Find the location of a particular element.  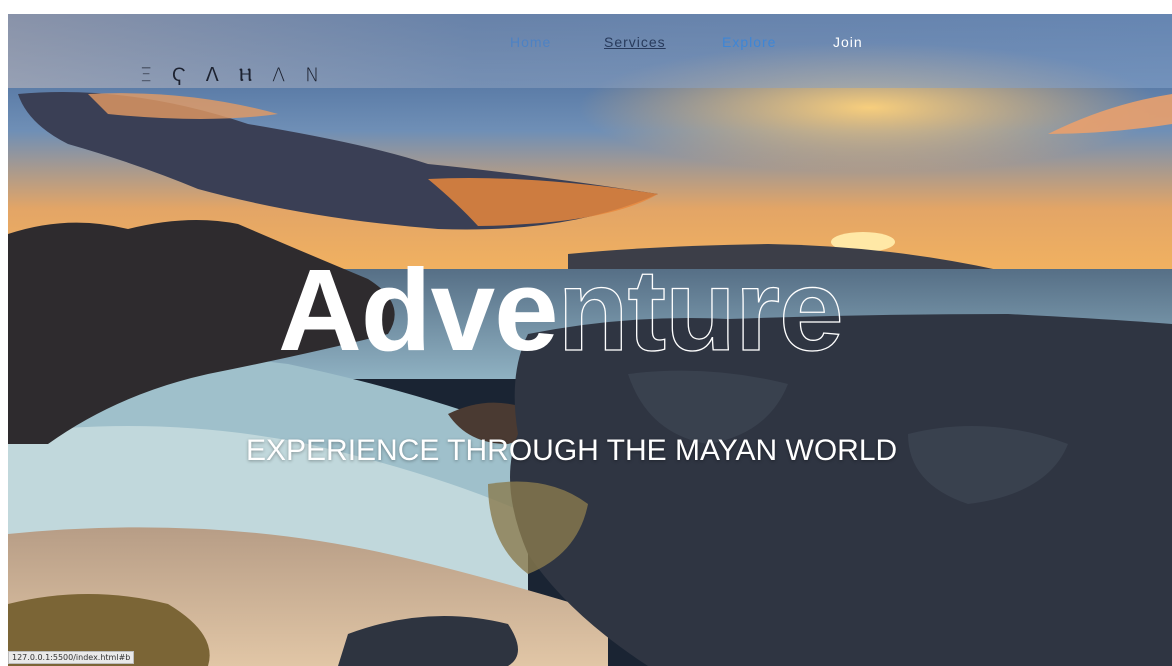

hero-title-outline: nture is located at coordinates (700, 310).